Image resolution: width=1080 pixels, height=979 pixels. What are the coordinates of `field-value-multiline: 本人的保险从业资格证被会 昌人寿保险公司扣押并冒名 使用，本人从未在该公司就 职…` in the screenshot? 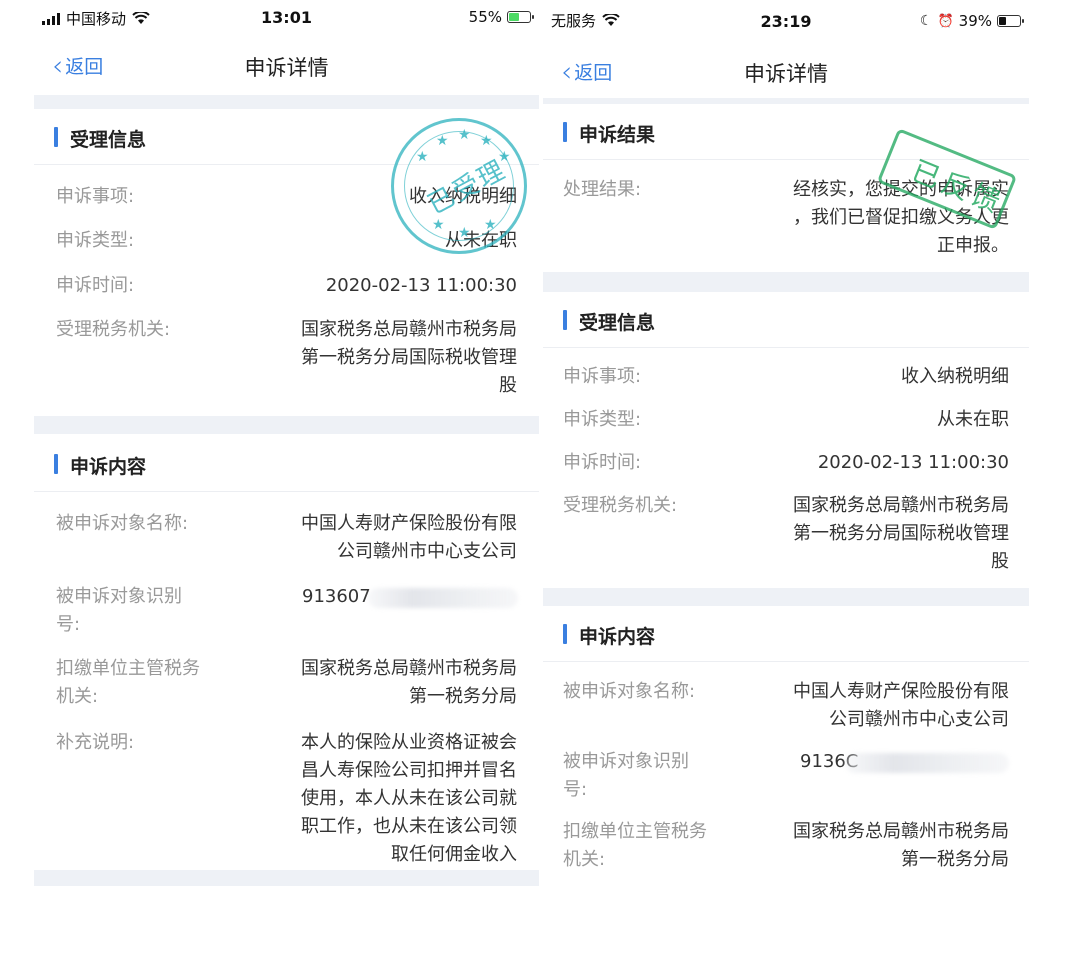 It's located at (409, 799).